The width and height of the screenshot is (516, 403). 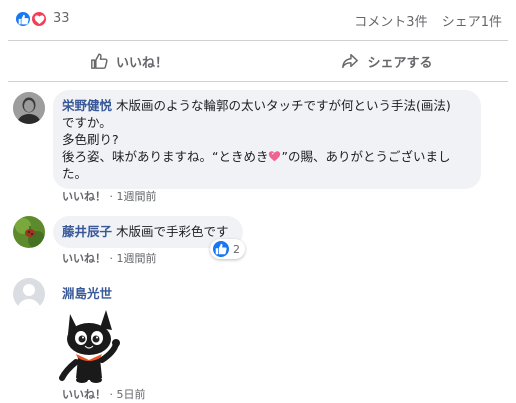 I want to click on share-arrow-icon, so click(x=350, y=61).